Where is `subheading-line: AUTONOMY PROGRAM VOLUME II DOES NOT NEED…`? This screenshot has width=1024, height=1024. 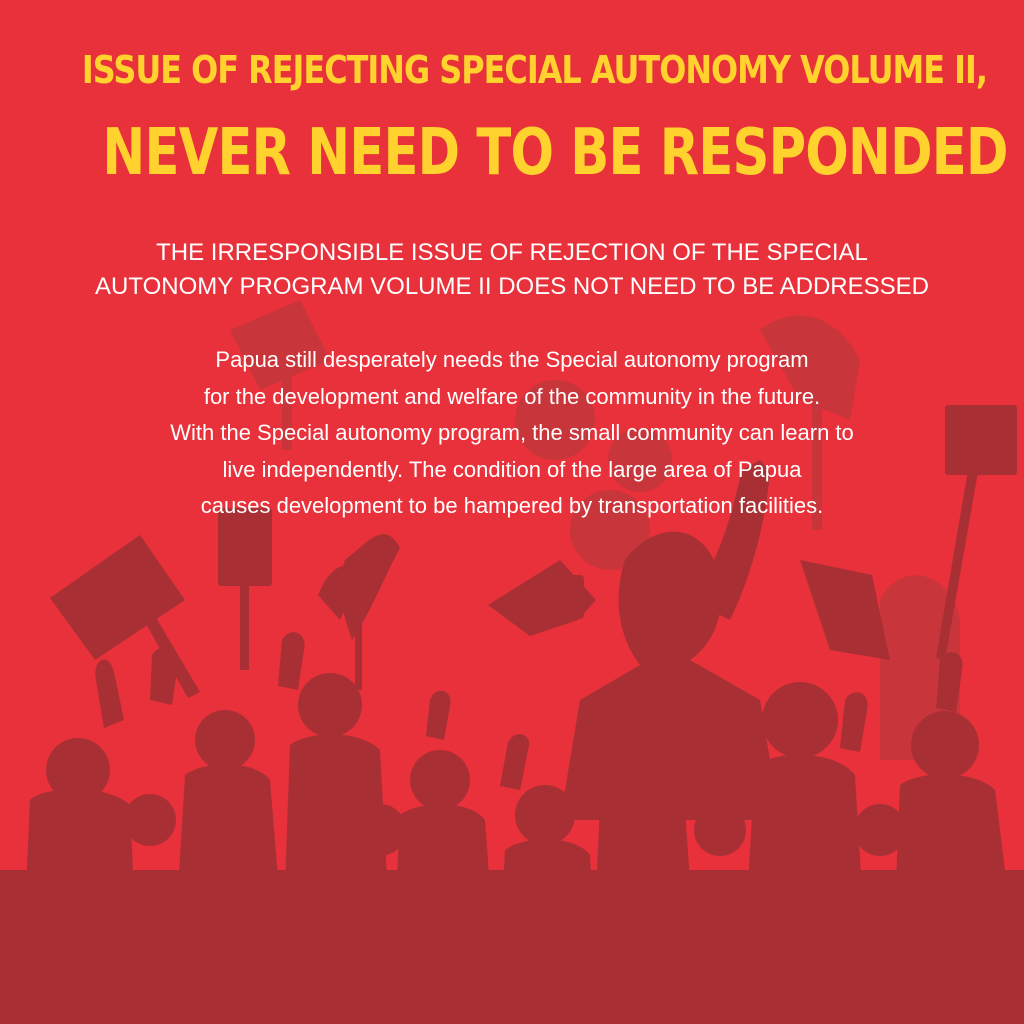
subheading-line: AUTONOMY PROGRAM VOLUME II DOES NOT NEED… is located at coordinates (512, 286).